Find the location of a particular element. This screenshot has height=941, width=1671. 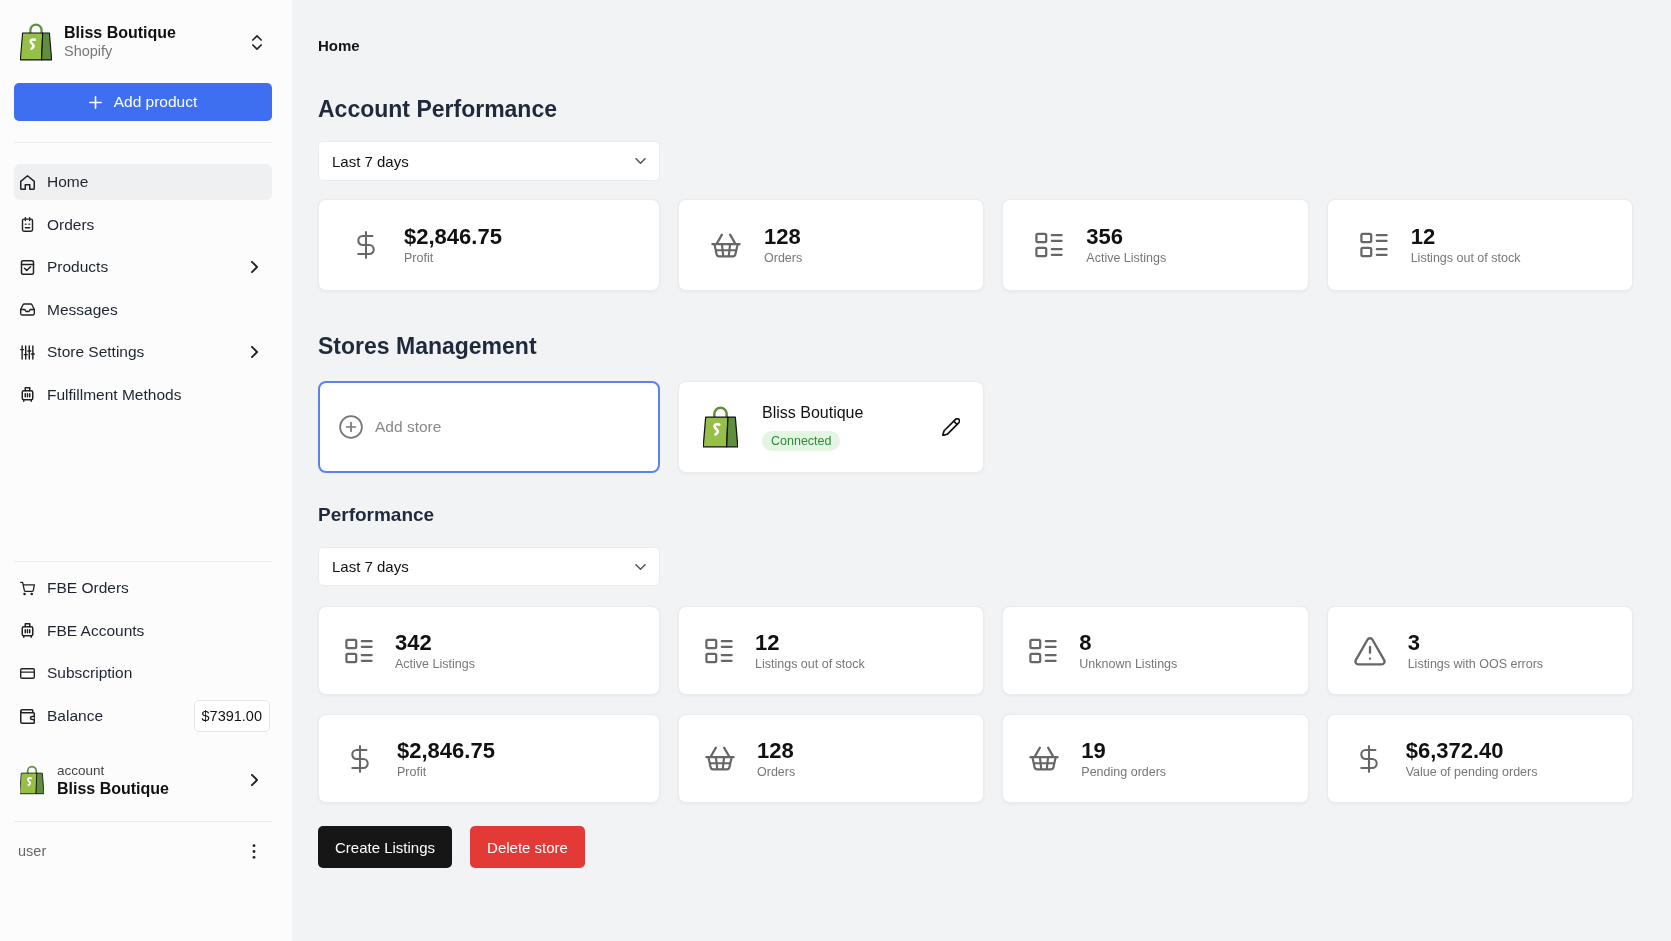

section-heading: Stores Management is located at coordinates (428, 346).